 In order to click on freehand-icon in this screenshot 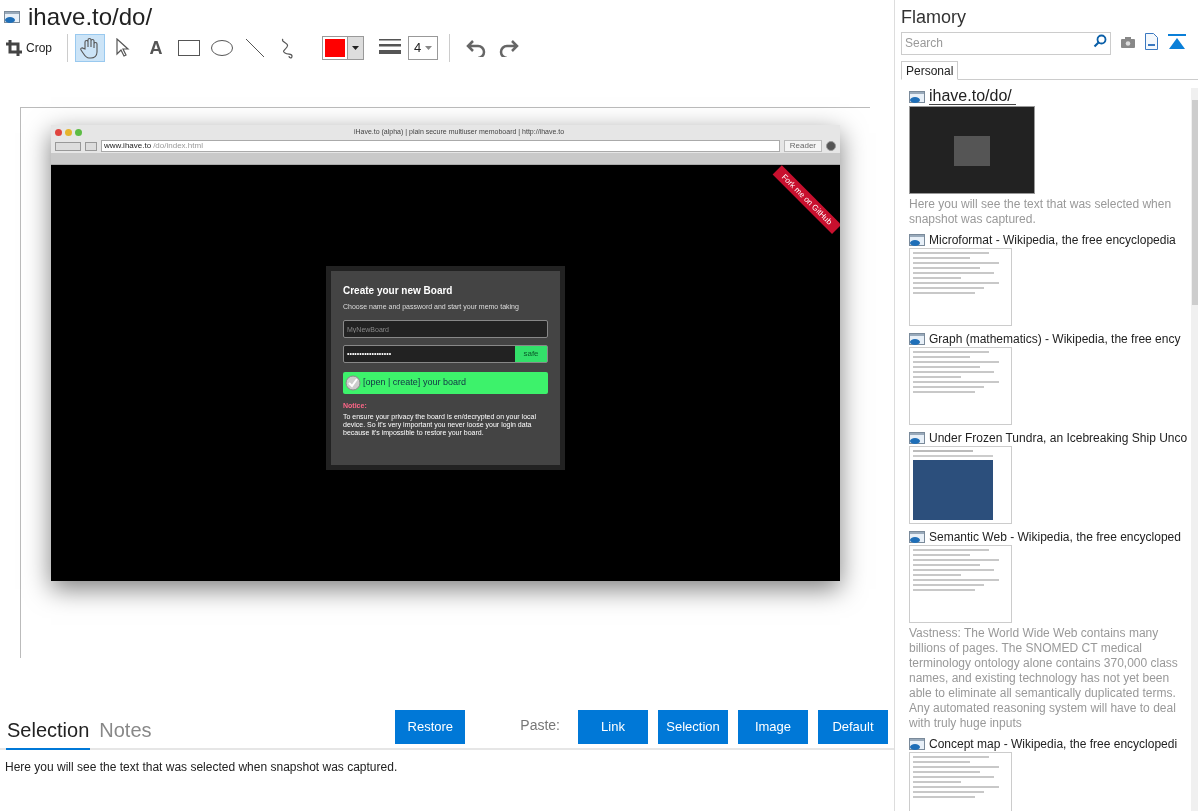, I will do `click(288, 48)`.